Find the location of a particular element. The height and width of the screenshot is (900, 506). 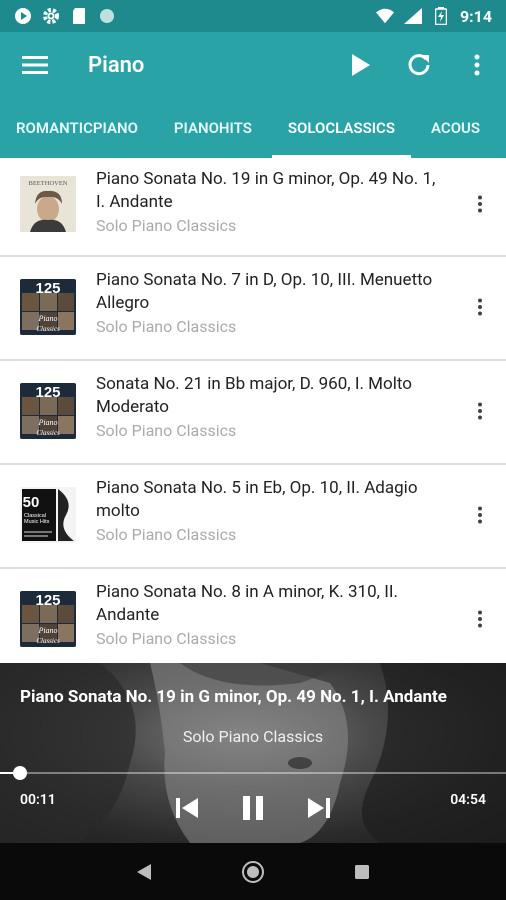

hamburger-icon is located at coordinates (35, 65).